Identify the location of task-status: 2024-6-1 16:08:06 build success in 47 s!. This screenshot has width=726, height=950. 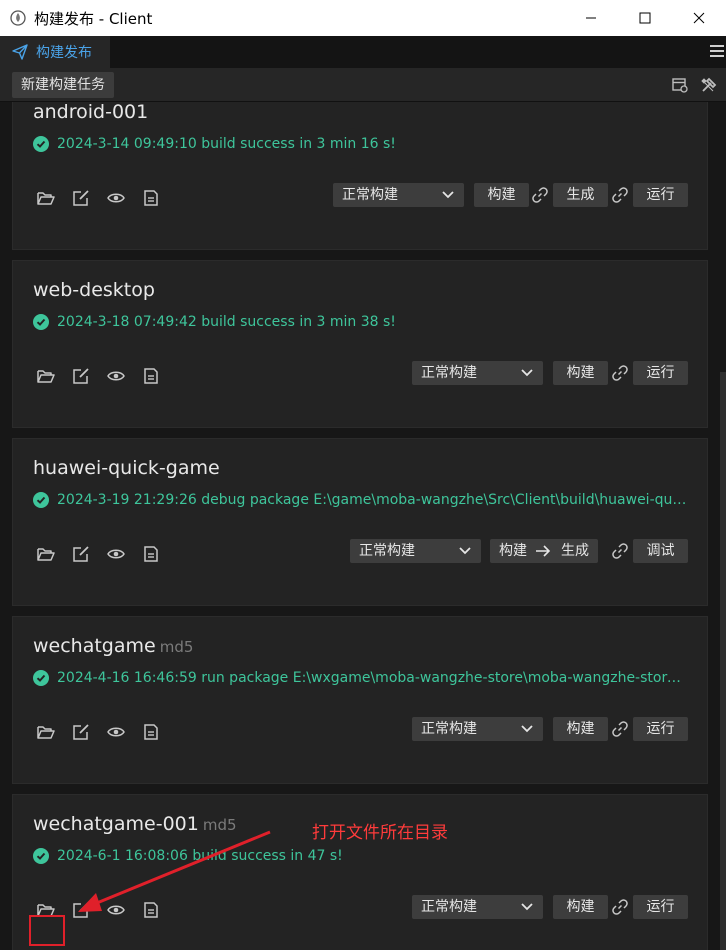
(361, 856).